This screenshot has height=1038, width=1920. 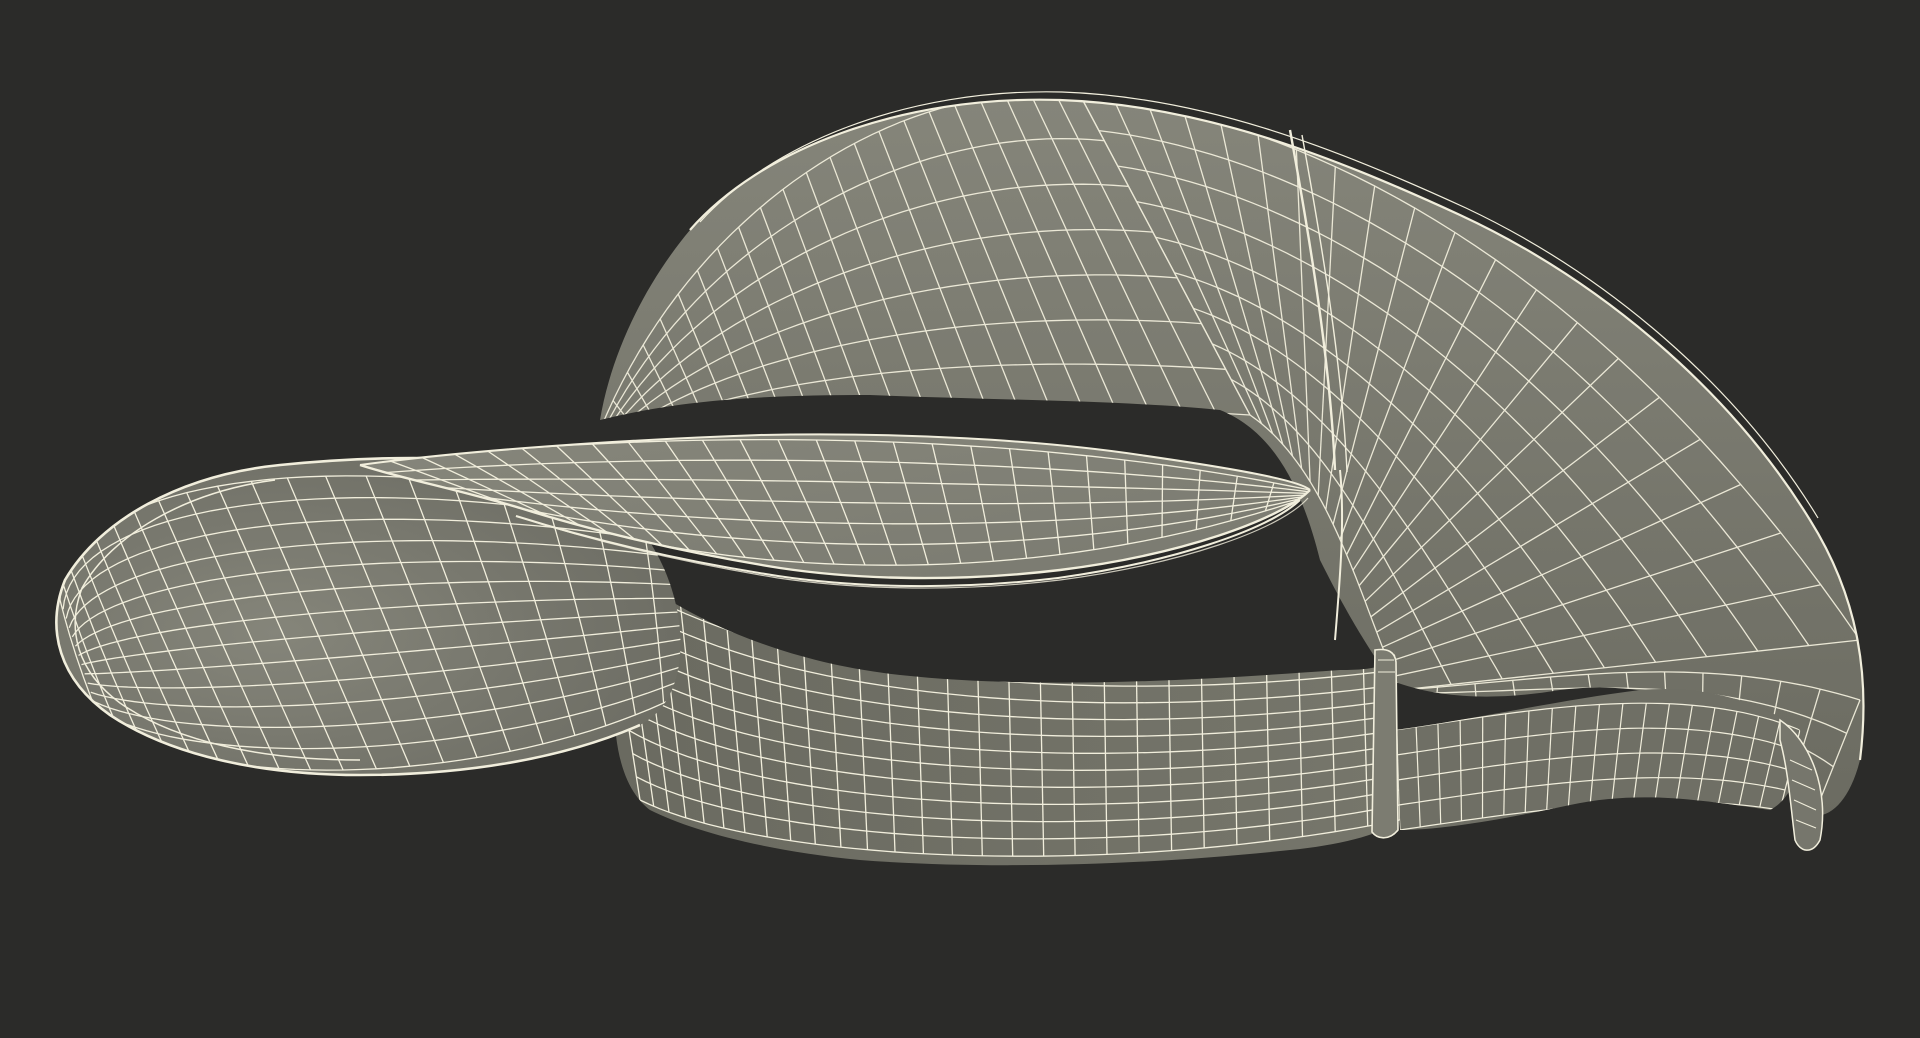 I want to click on back-strap, so click(x=1609, y=770).